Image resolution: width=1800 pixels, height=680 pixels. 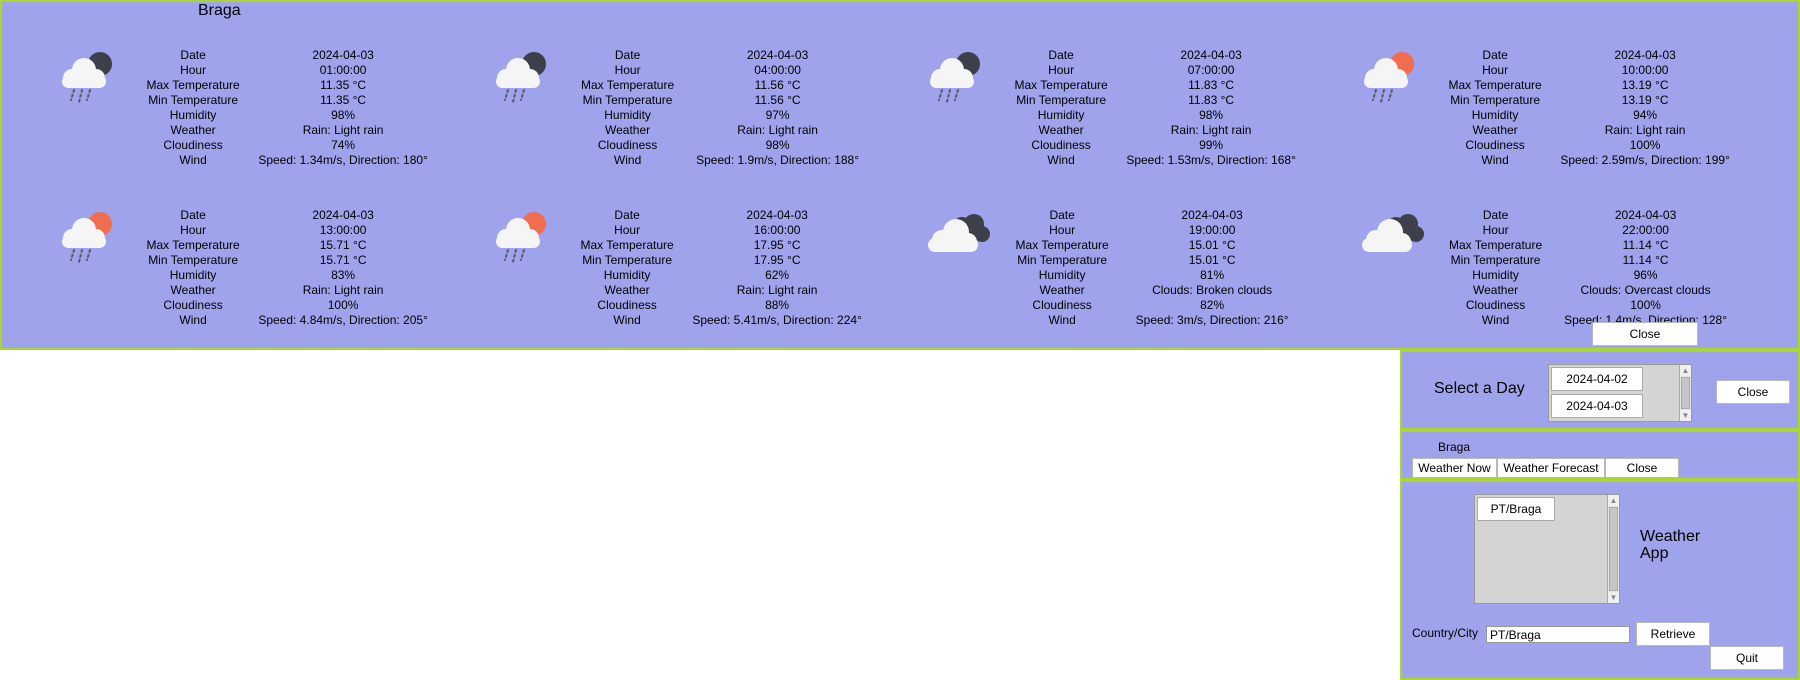 What do you see at coordinates (1454, 468) in the screenshot?
I see `weather-now-button: Weather Now` at bounding box center [1454, 468].